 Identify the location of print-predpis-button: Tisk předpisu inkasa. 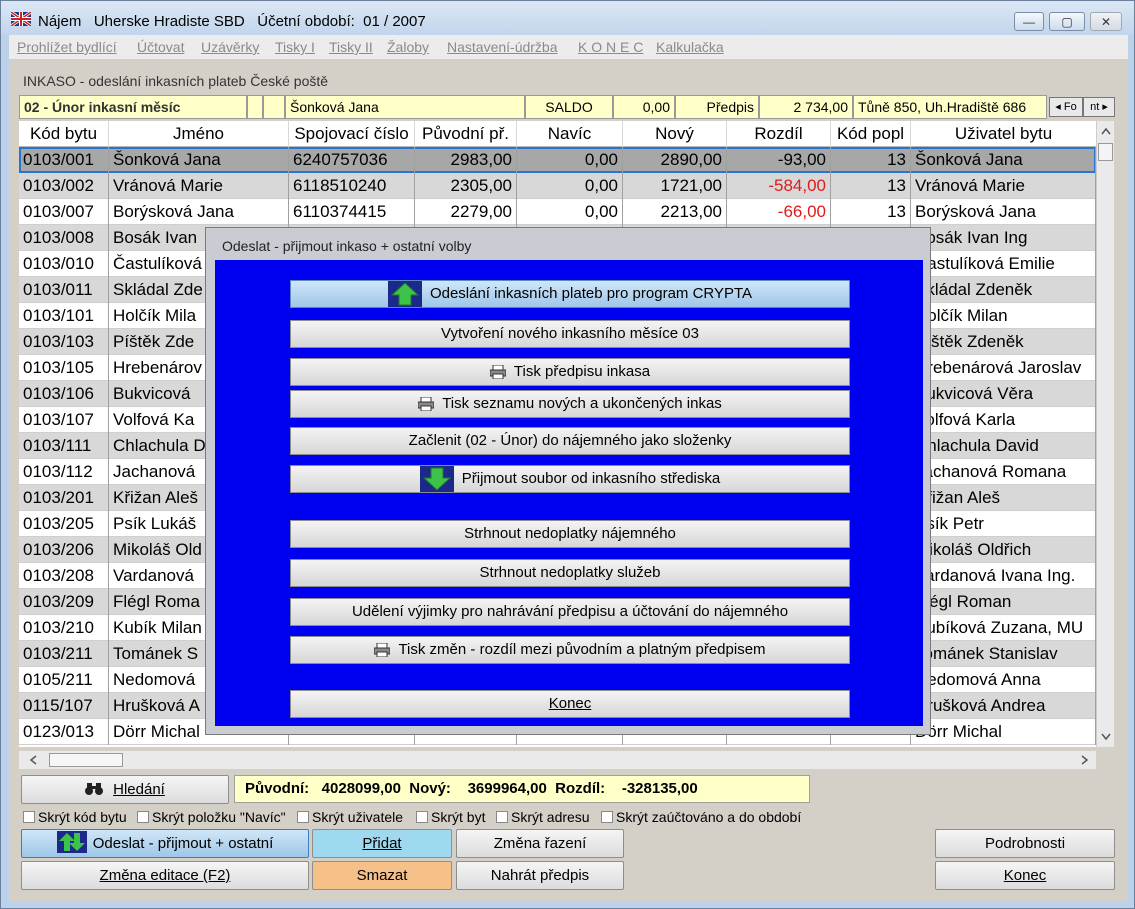
(570, 372).